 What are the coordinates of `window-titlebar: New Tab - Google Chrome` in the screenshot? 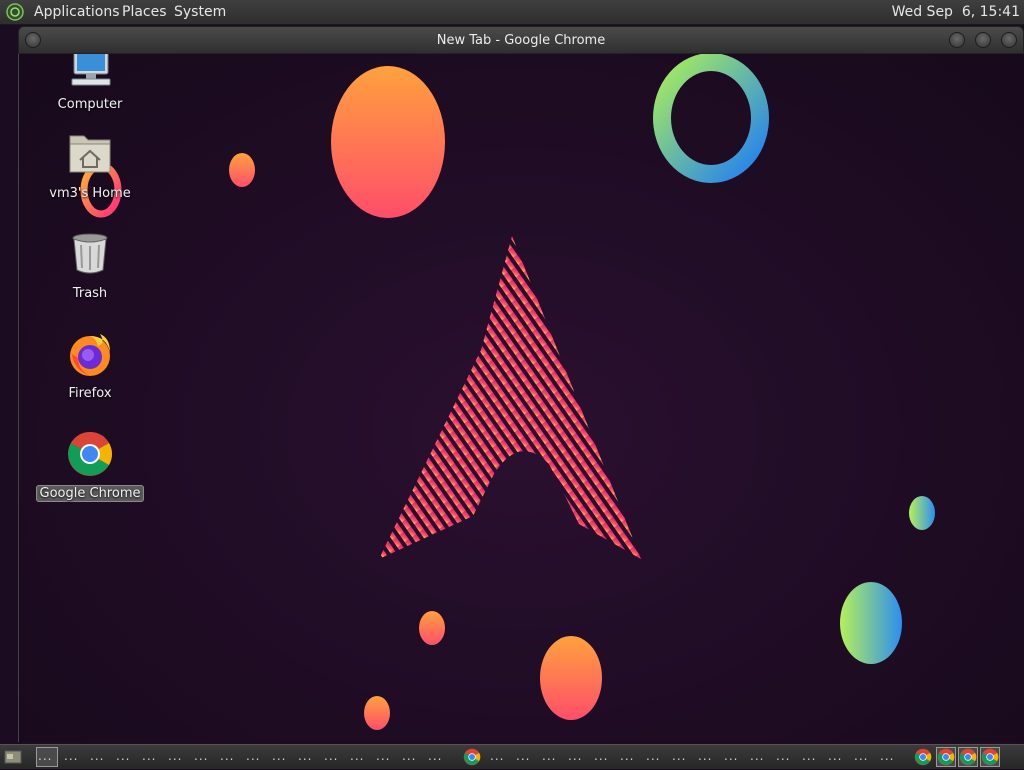 It's located at (521, 40).